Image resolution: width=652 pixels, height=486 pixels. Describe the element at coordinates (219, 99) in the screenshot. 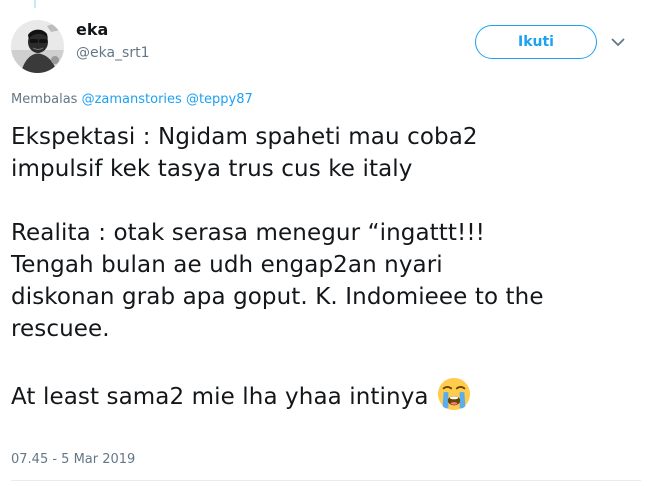

I see `mention-link: @teppy87` at that location.